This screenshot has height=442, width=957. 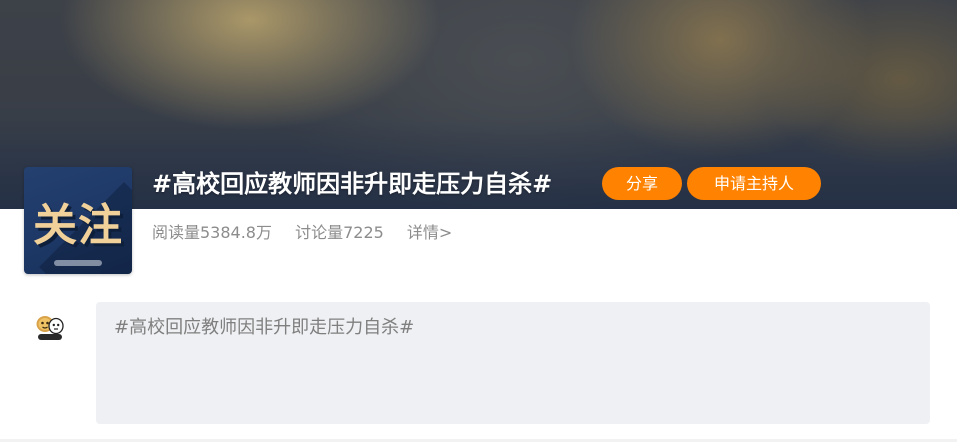 What do you see at coordinates (642, 183) in the screenshot?
I see `share-button: 分享` at bounding box center [642, 183].